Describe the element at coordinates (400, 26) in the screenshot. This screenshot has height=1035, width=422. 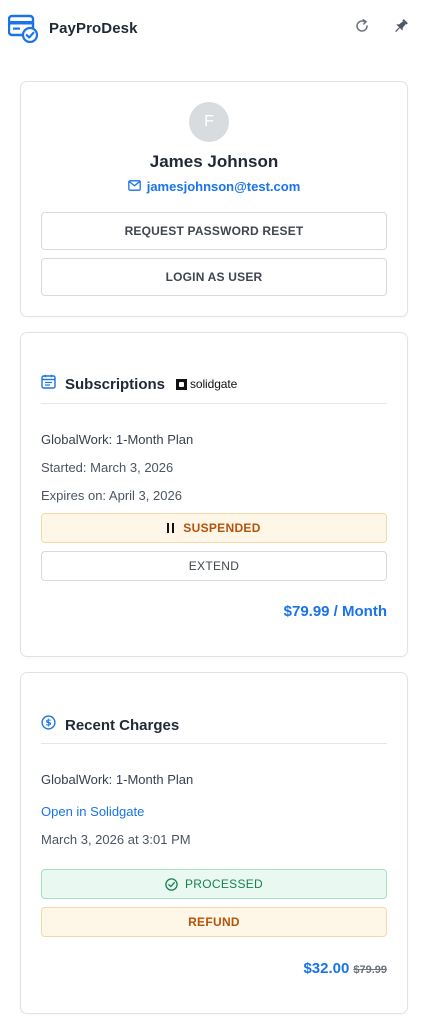
I see `pin-icon` at that location.